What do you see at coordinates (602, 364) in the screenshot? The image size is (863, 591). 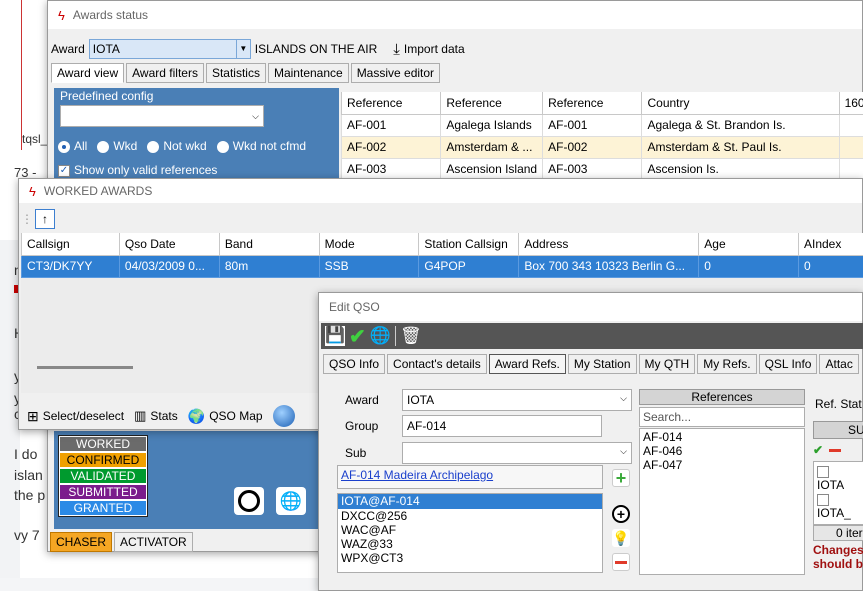 I see `tab-my-station: My Station` at bounding box center [602, 364].